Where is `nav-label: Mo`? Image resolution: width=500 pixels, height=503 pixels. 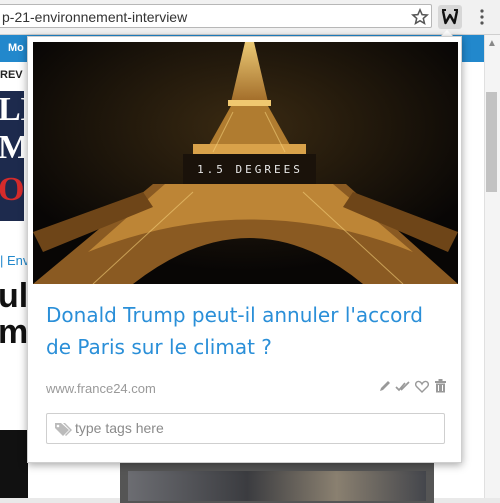
nav-label: Mo is located at coordinates (16, 48).